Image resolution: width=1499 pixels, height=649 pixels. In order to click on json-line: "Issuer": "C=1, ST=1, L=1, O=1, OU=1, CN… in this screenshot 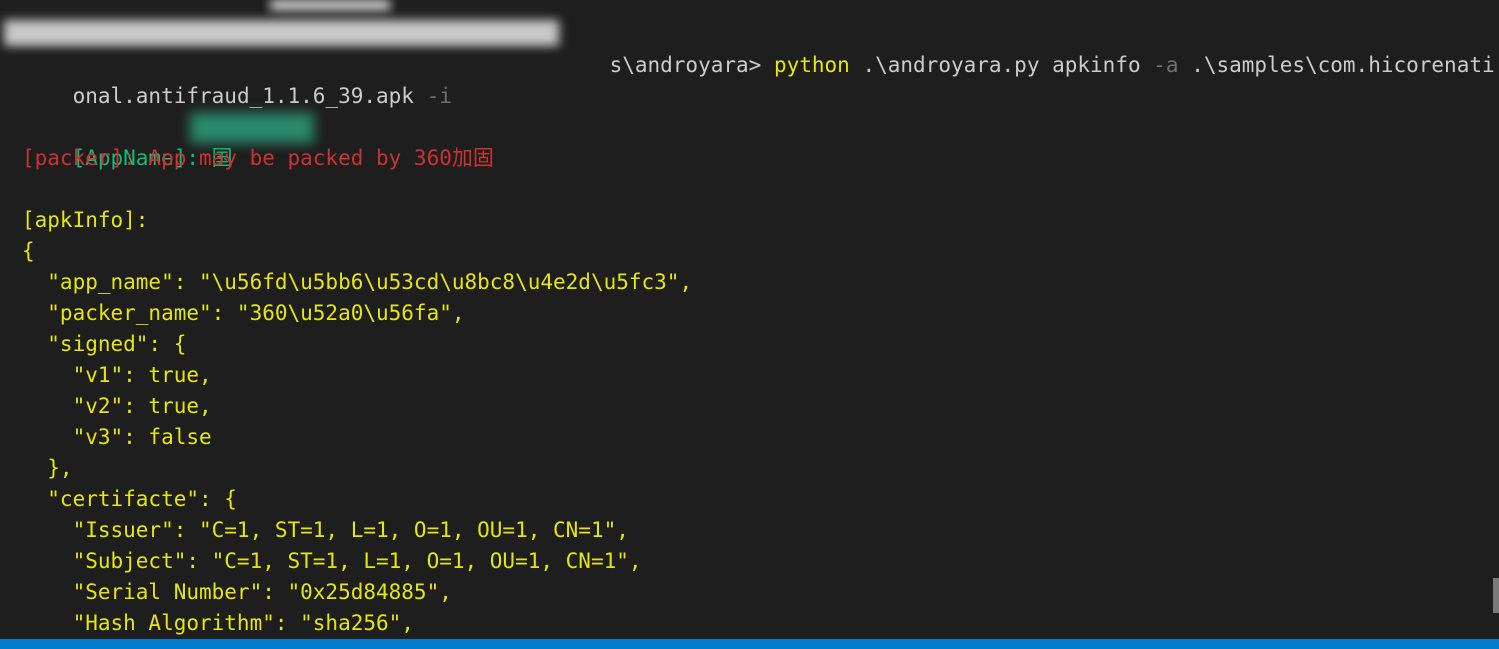, I will do `click(325, 530)`.